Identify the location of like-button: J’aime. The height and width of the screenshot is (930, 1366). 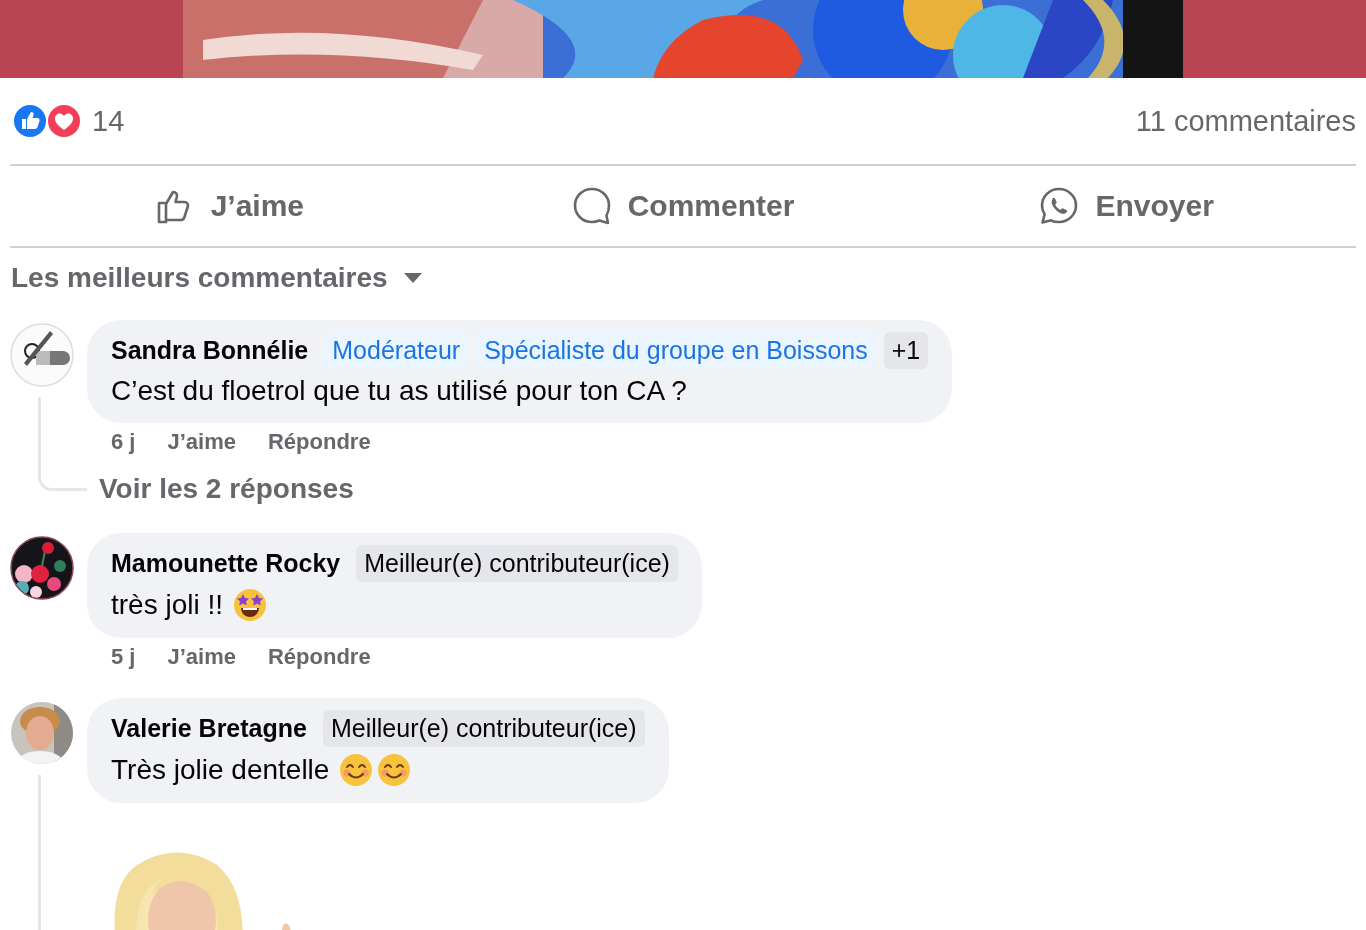
(229, 206).